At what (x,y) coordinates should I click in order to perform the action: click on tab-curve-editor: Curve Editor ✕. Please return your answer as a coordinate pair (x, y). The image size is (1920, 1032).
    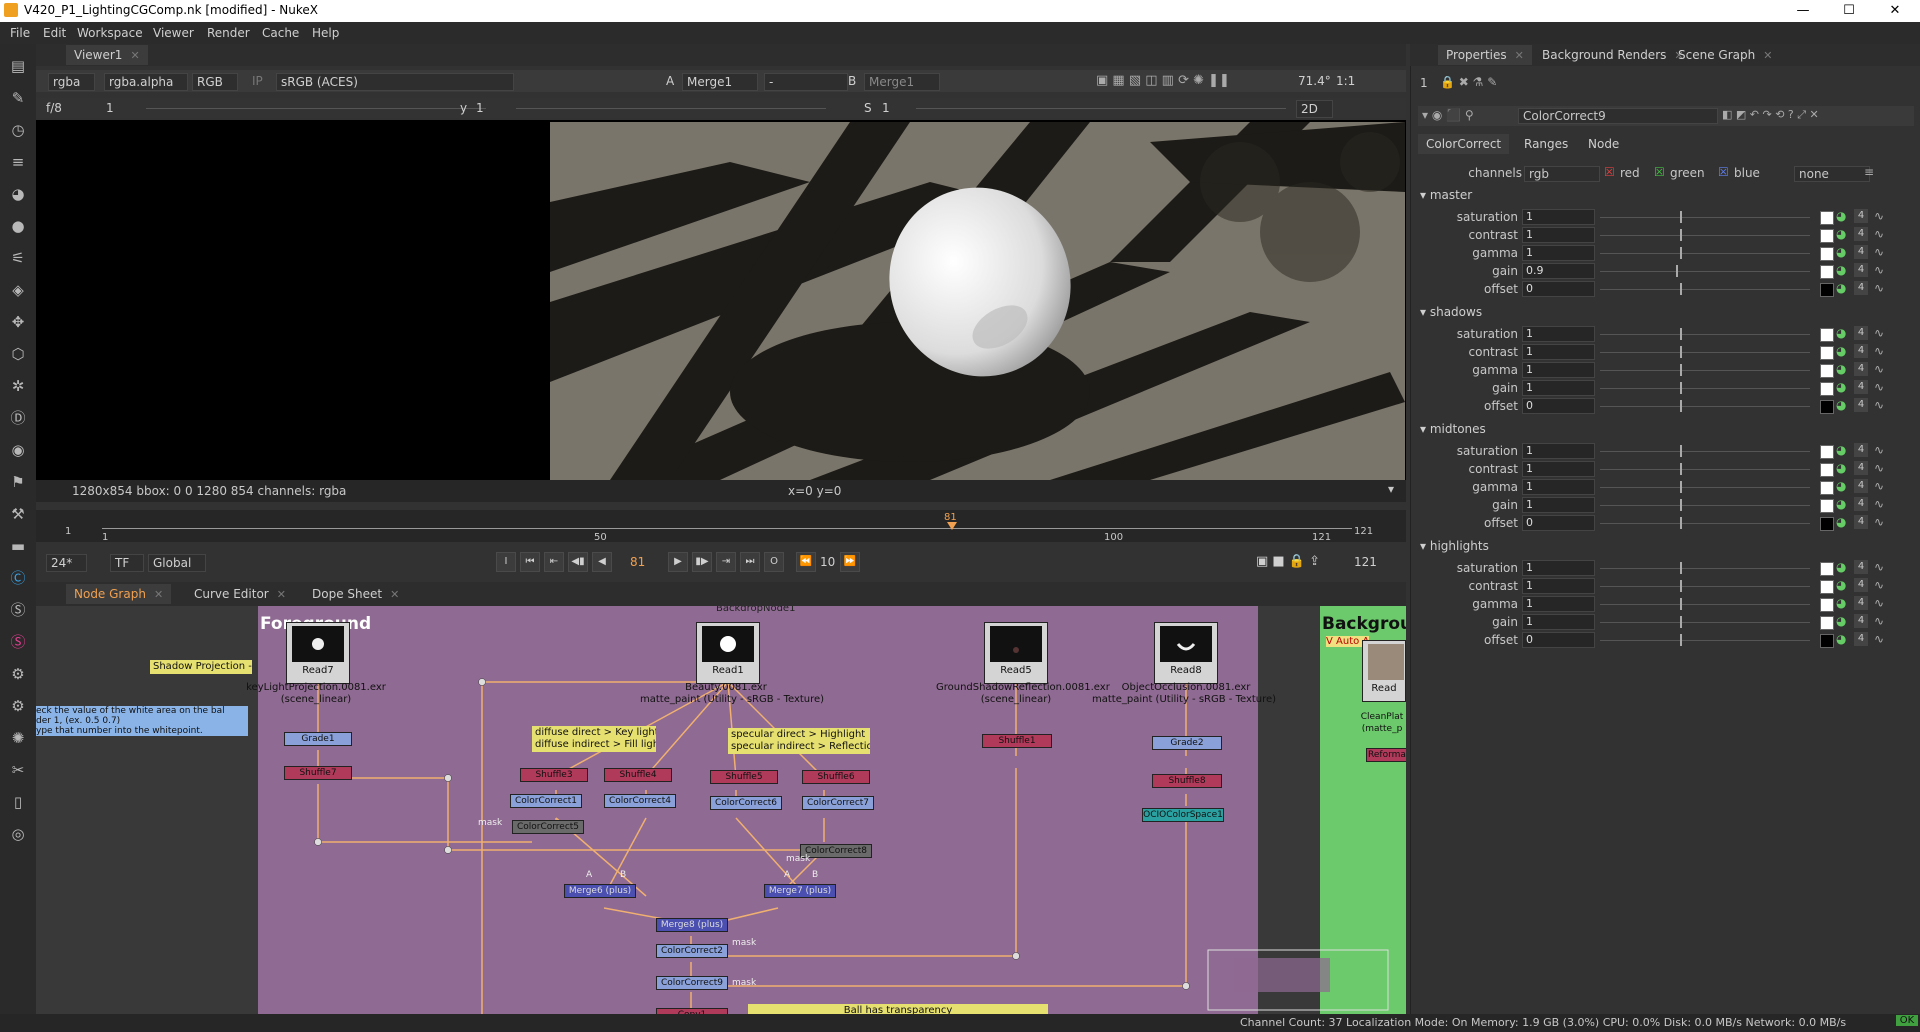
    Looking at the image, I should click on (240, 594).